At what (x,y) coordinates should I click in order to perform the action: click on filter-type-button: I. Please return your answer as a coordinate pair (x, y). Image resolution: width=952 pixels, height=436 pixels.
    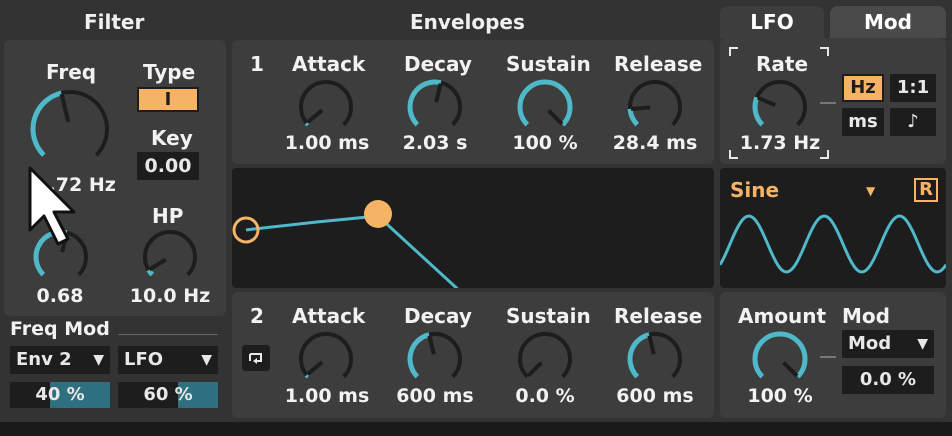
    Looking at the image, I should click on (168, 99).